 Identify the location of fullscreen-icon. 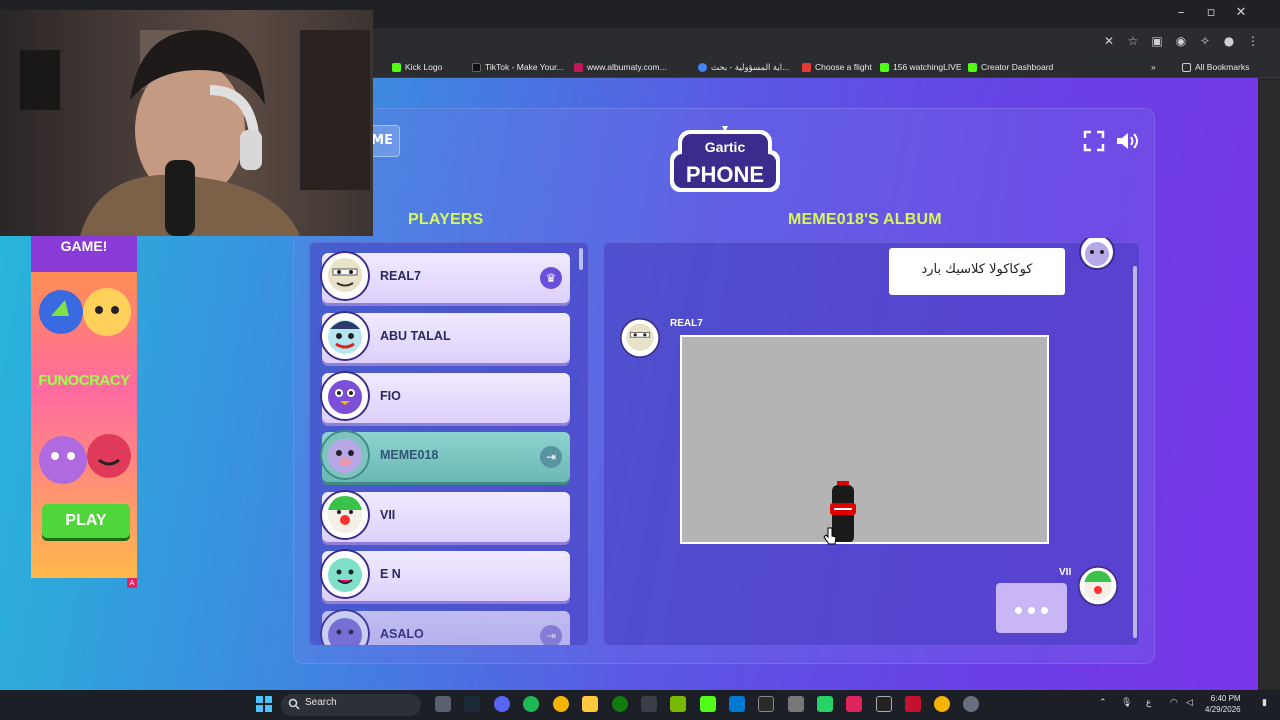
(1094, 141).